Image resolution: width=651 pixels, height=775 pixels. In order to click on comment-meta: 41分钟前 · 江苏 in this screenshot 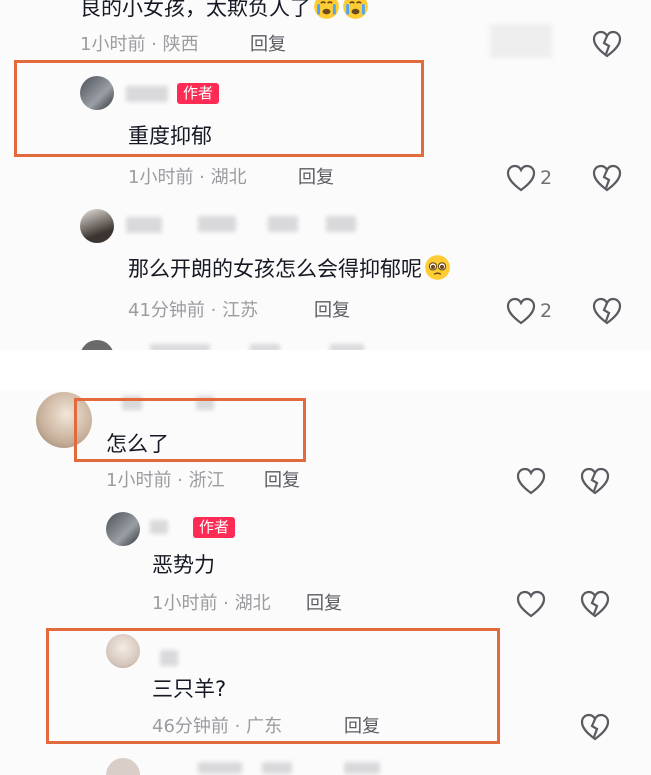, I will do `click(193, 310)`.